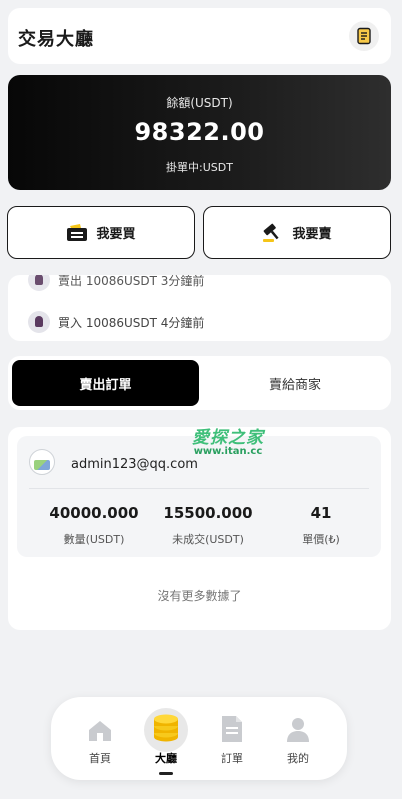  Describe the element at coordinates (271, 232) in the screenshot. I see `gavel-icon` at that location.